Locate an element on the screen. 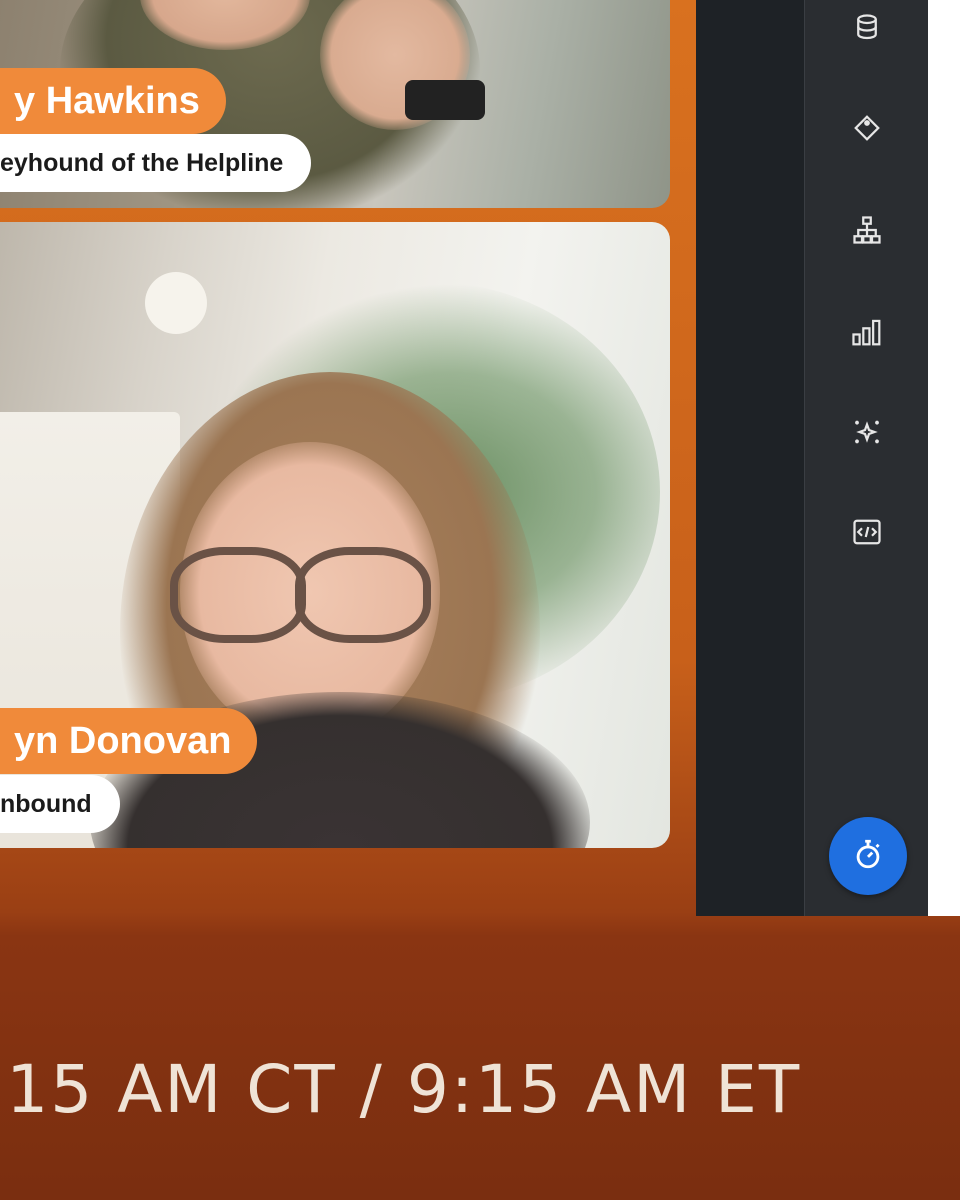 The image size is (960, 1200). sparkle-icon is located at coordinates (867, 432).